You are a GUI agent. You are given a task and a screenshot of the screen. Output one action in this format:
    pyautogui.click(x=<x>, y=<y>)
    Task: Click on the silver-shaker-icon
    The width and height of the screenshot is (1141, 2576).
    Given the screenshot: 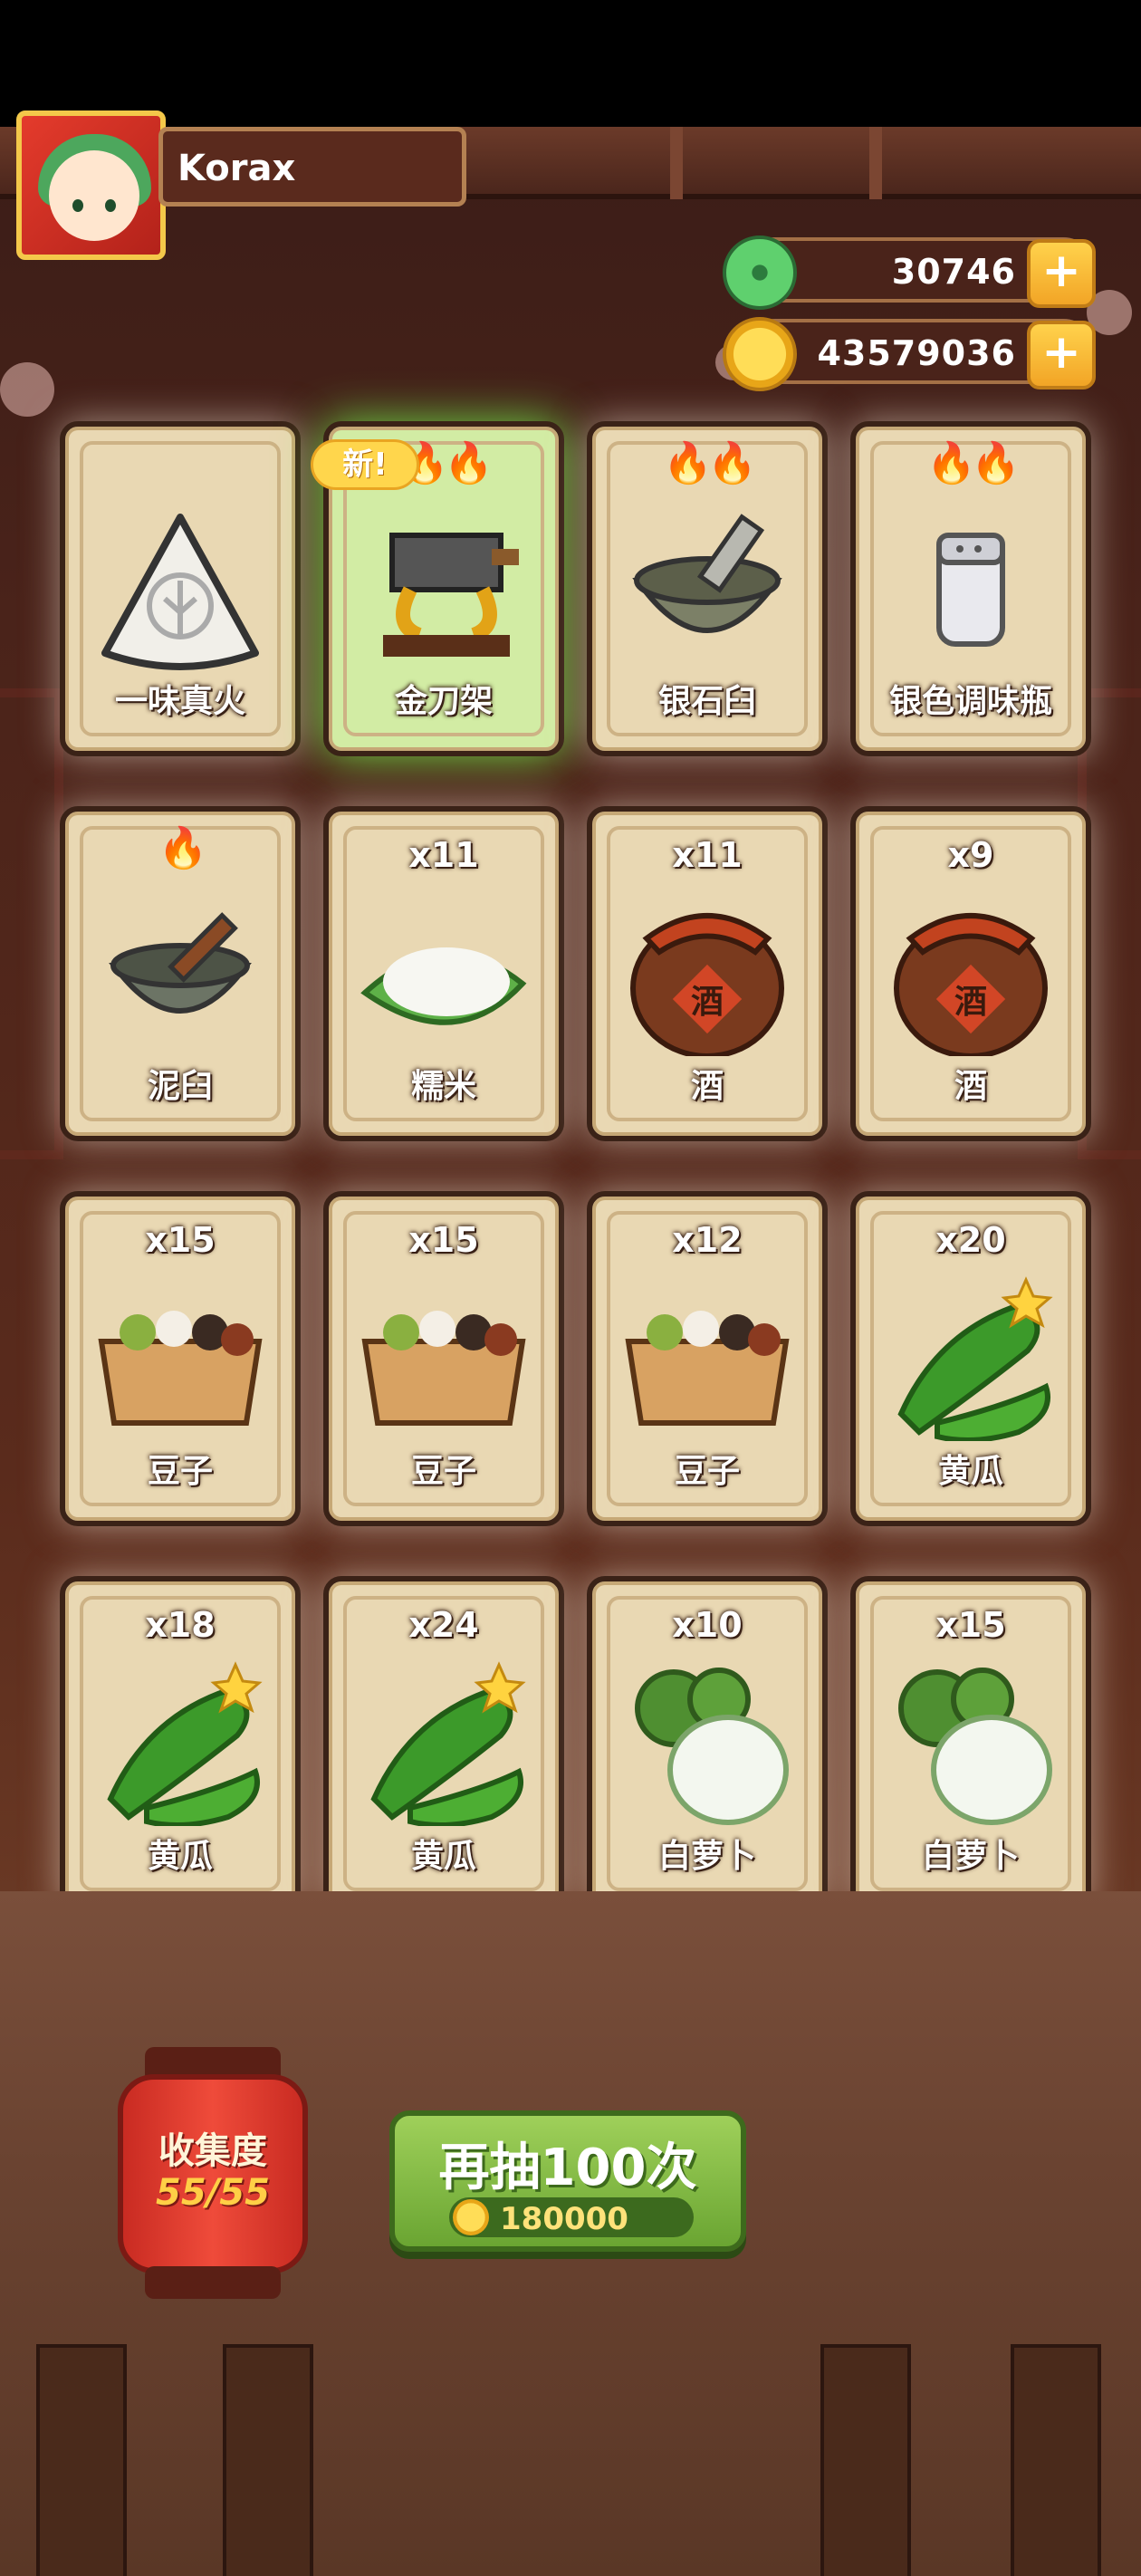 What is the action you would take?
    pyautogui.click(x=970, y=590)
    